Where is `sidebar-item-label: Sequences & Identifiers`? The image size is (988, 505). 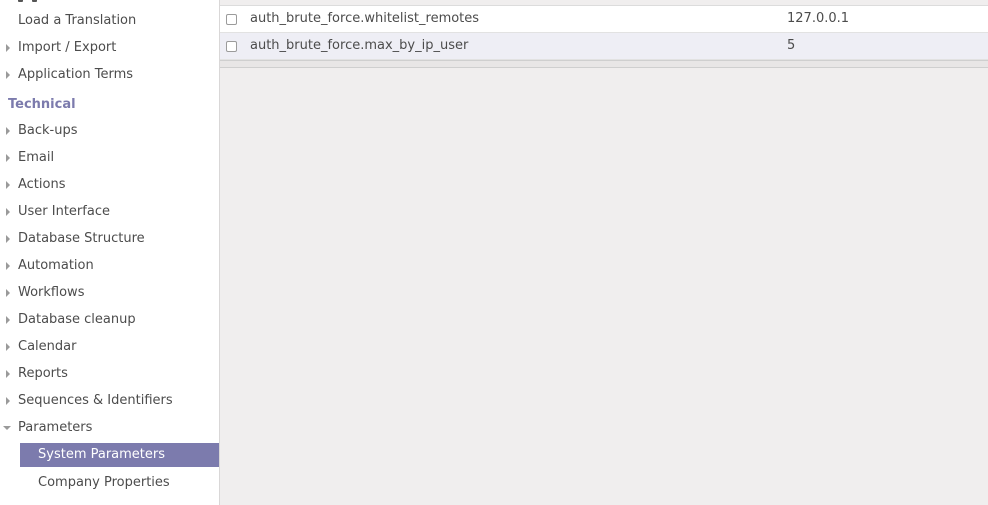
sidebar-item-label: Sequences & Identifiers is located at coordinates (95, 400).